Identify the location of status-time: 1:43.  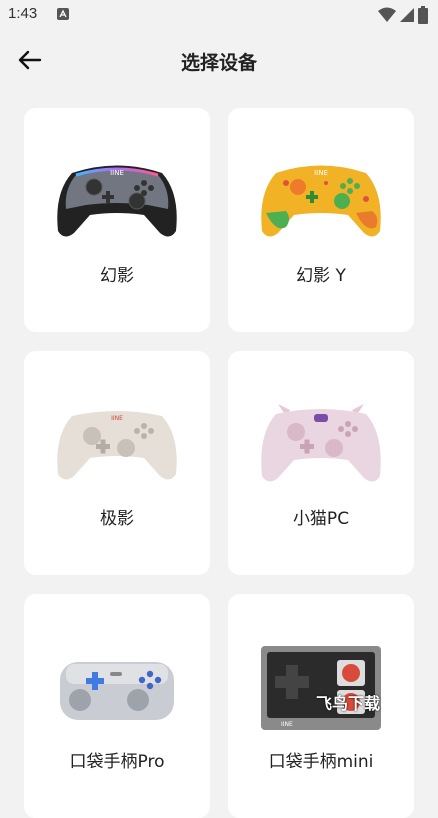
(23, 13).